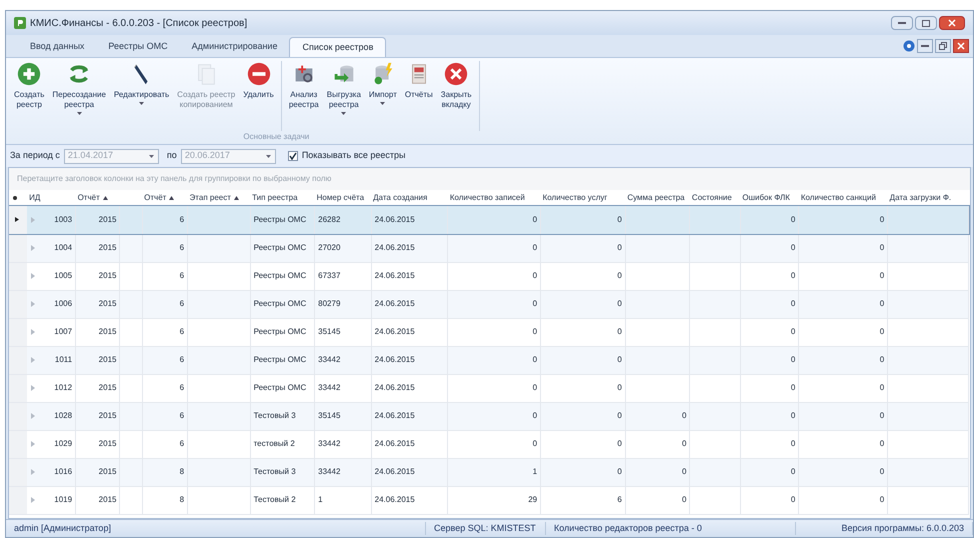  I want to click on column-header: Ошибок ФЛК, so click(769, 198).